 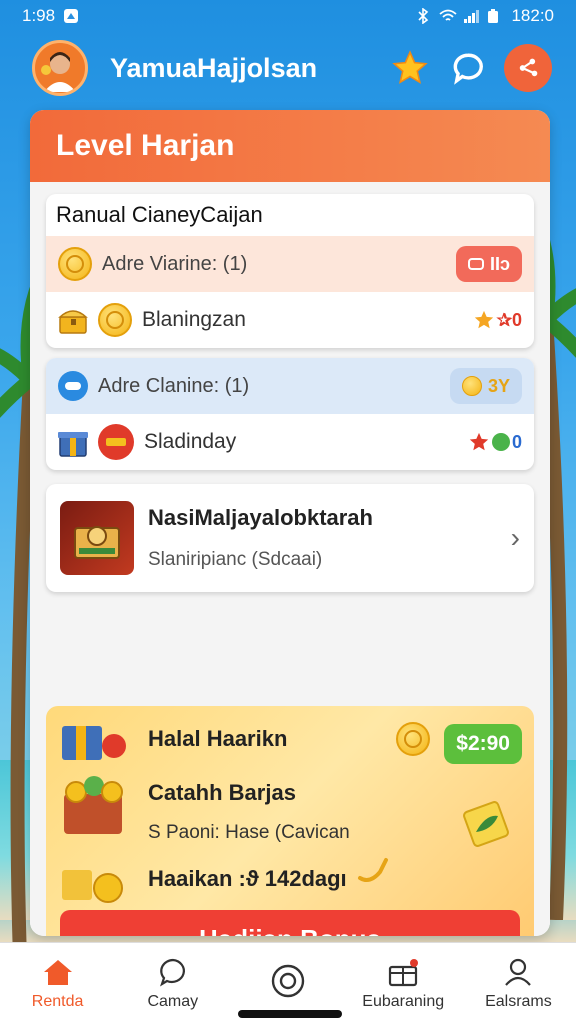 What do you see at coordinates (214, 67) in the screenshot?
I see `username: YamuaHajjolsan` at bounding box center [214, 67].